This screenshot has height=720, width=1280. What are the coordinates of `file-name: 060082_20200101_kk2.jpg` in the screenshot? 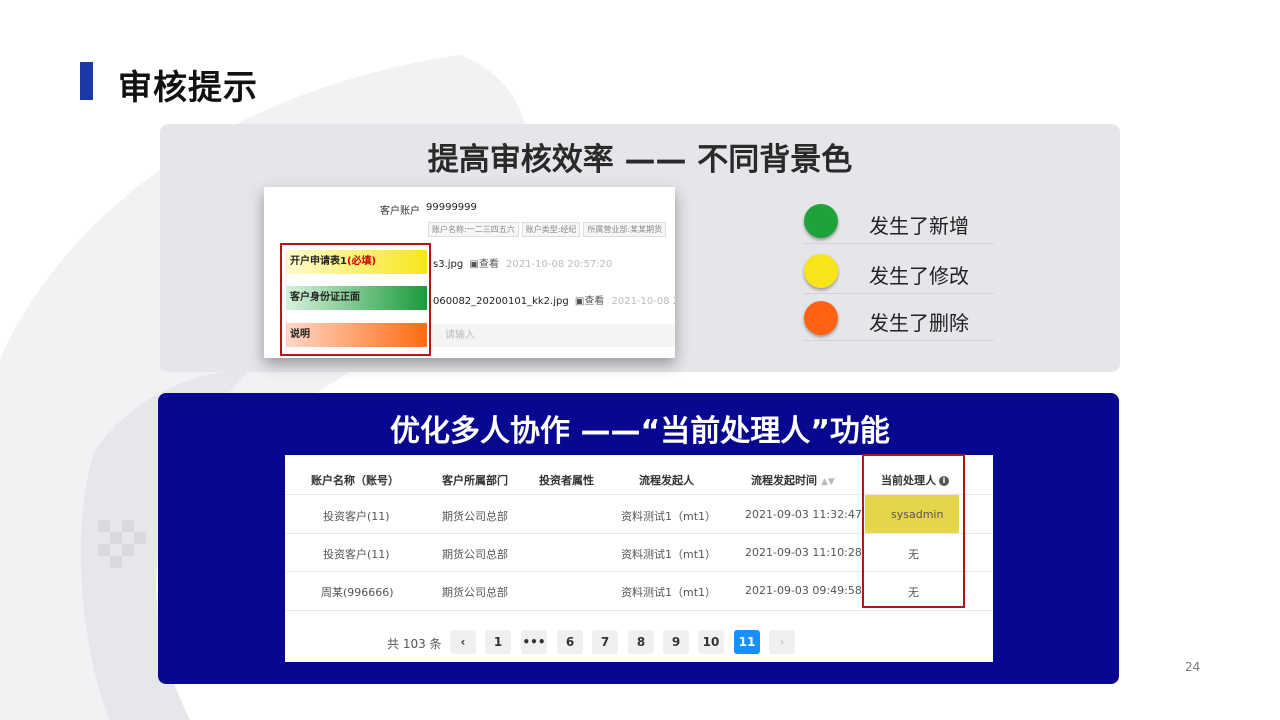 It's located at (501, 301).